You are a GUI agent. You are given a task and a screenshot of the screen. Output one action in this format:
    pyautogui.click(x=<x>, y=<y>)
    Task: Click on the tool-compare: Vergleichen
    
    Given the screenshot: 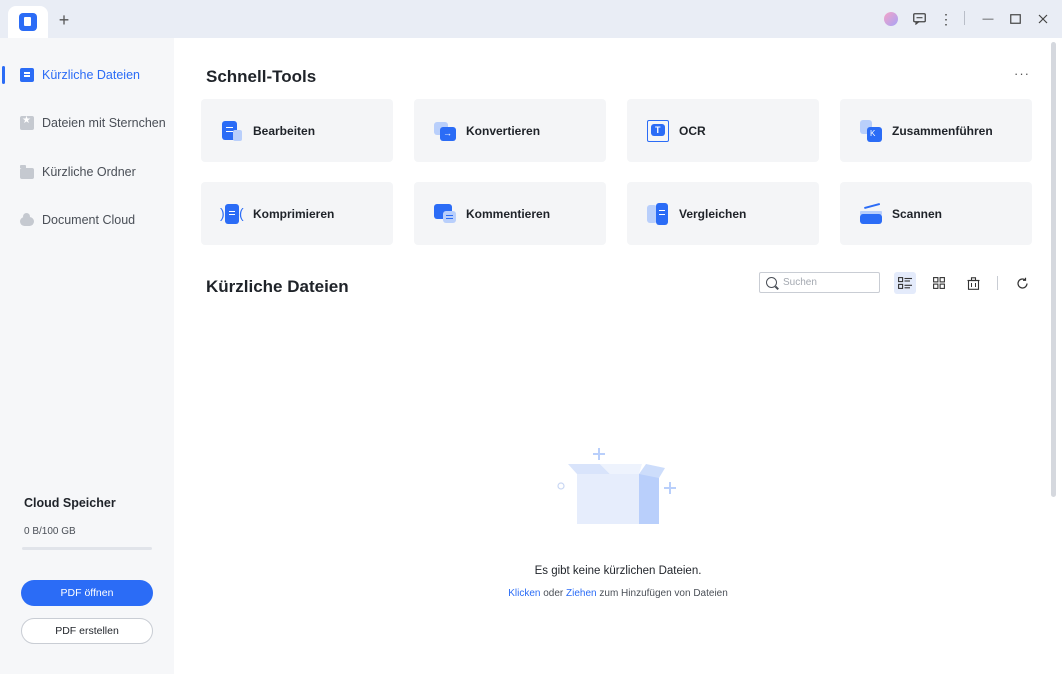 What is the action you would take?
    pyautogui.click(x=723, y=213)
    